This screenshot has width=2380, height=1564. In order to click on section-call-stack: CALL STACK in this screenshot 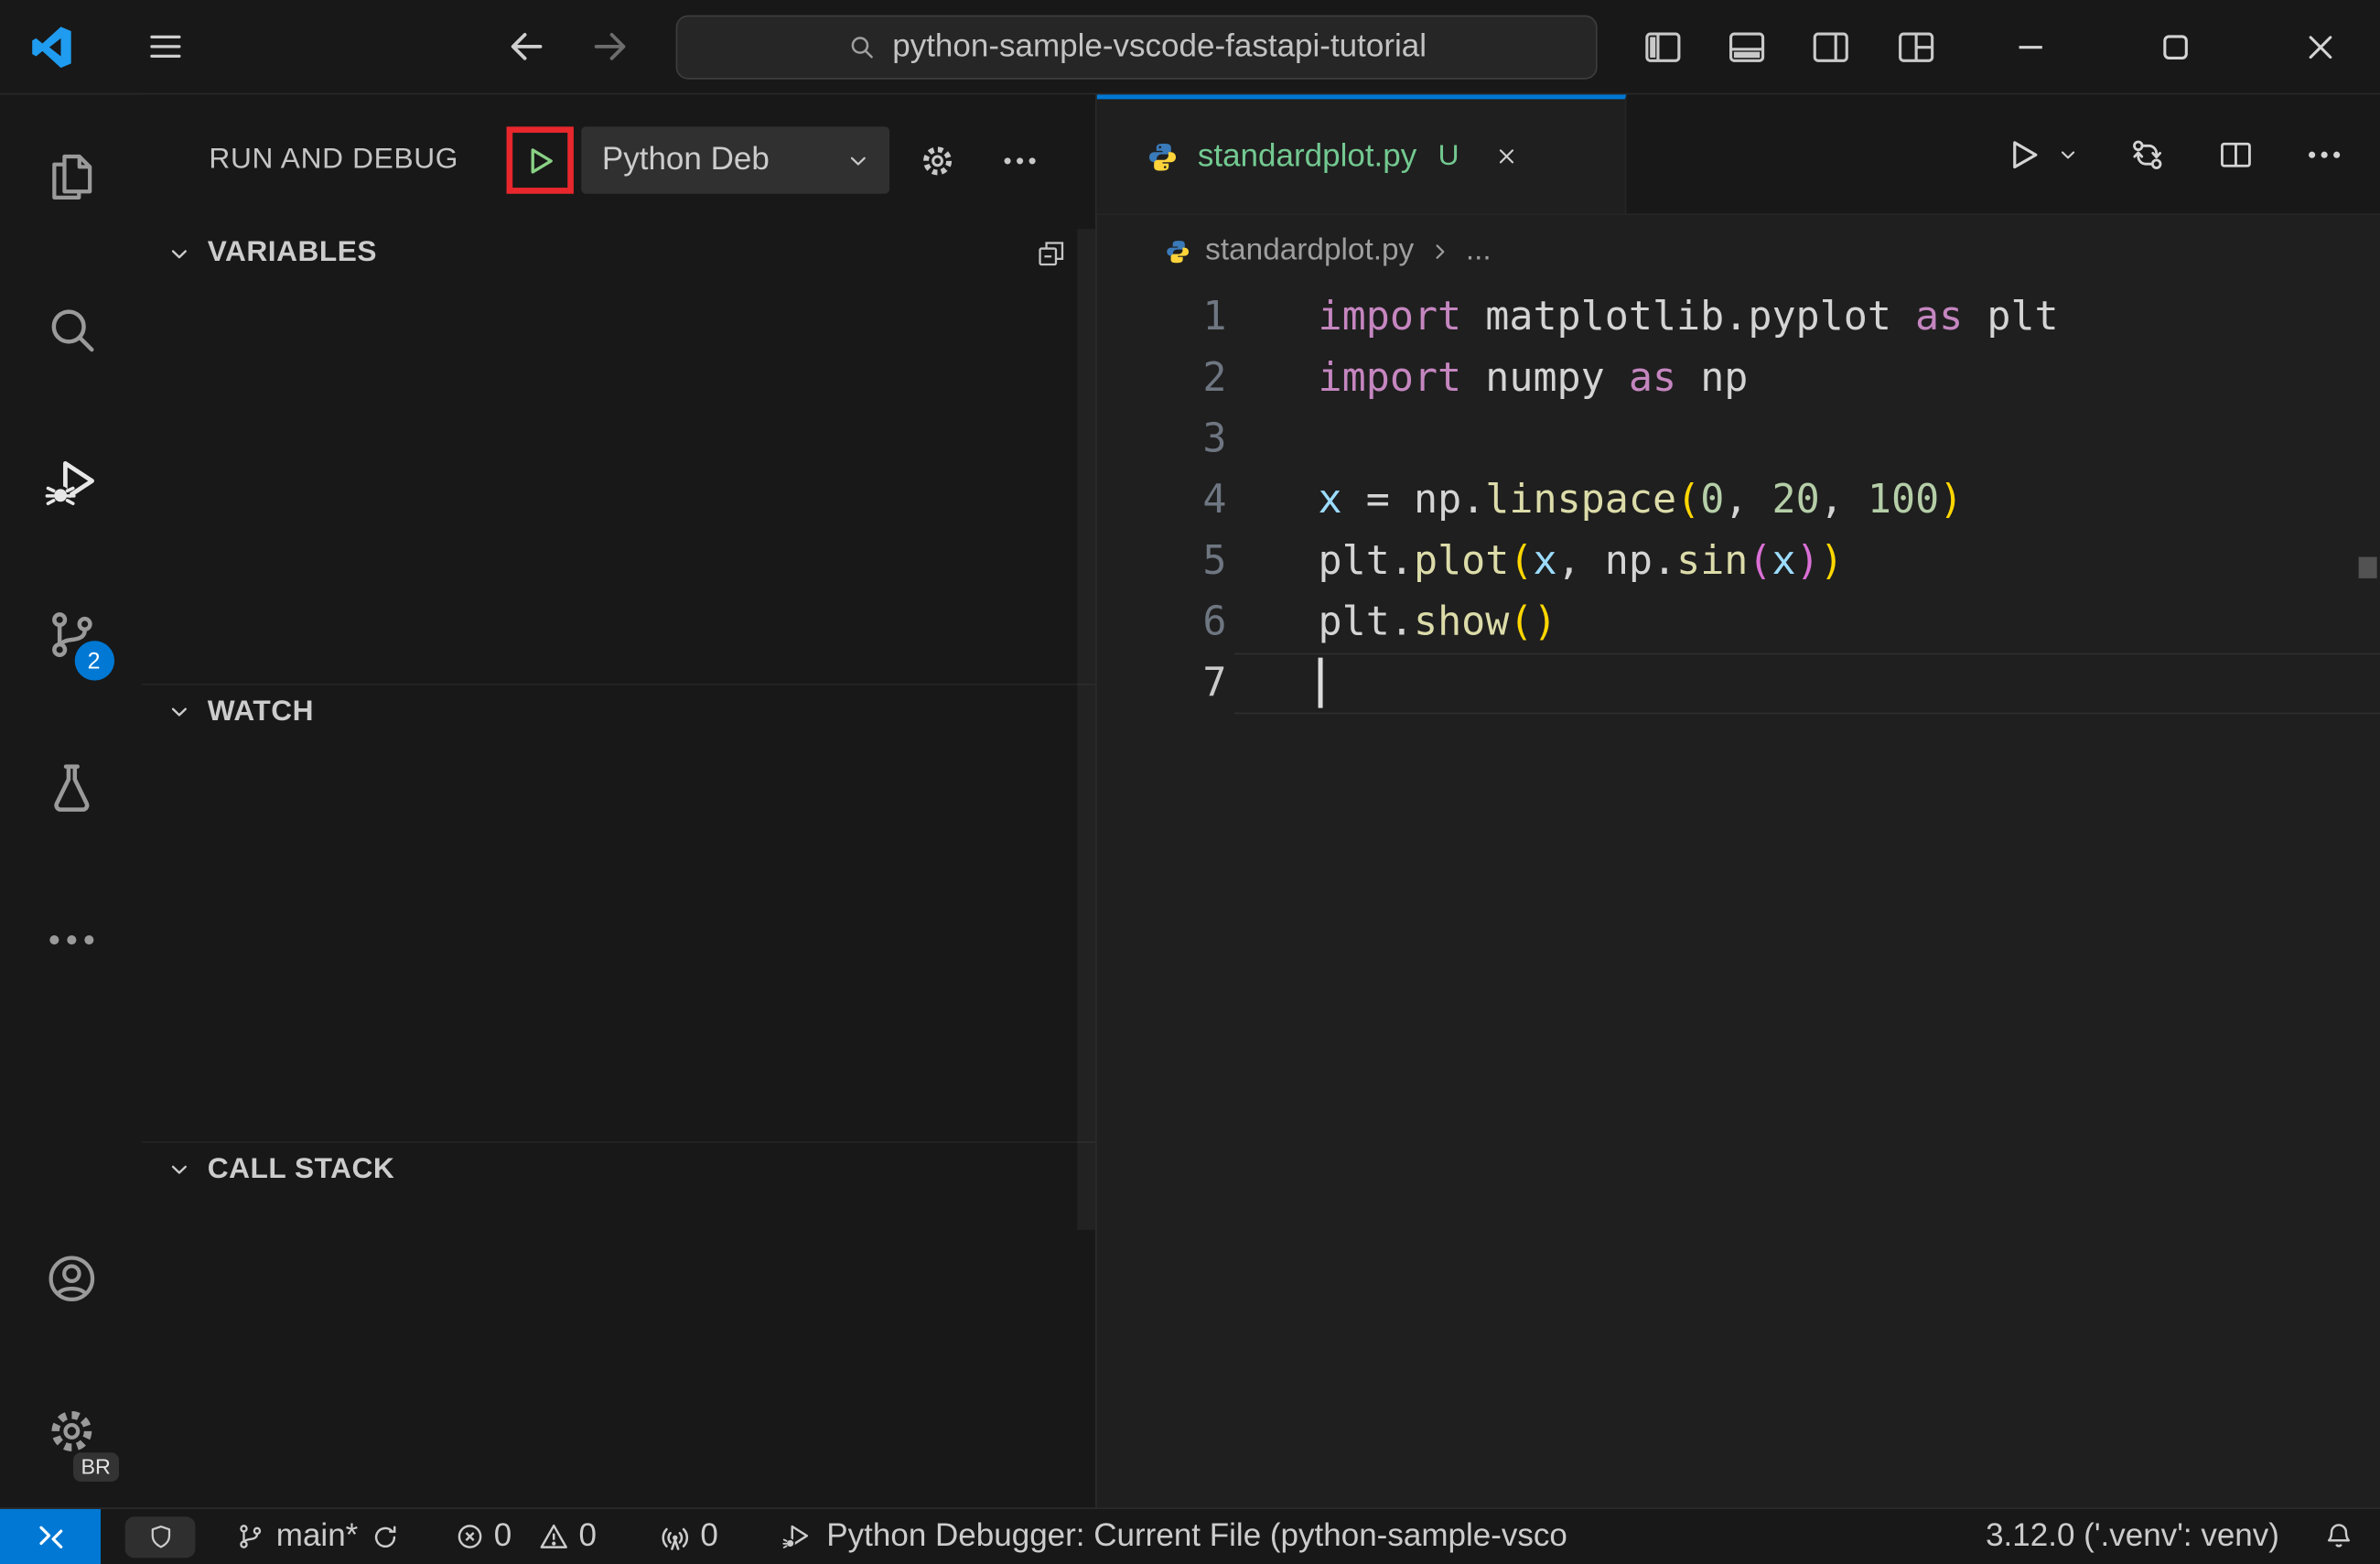, I will do `click(619, 1168)`.